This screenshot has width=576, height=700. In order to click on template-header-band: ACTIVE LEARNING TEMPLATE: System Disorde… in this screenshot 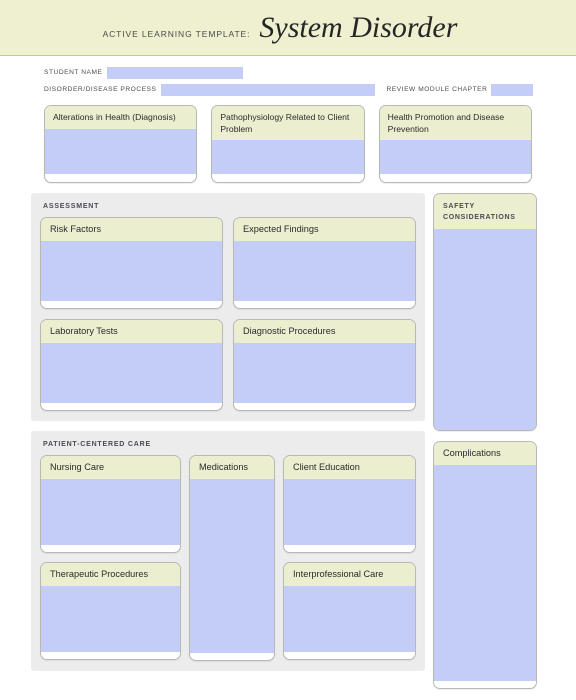, I will do `click(288, 28)`.